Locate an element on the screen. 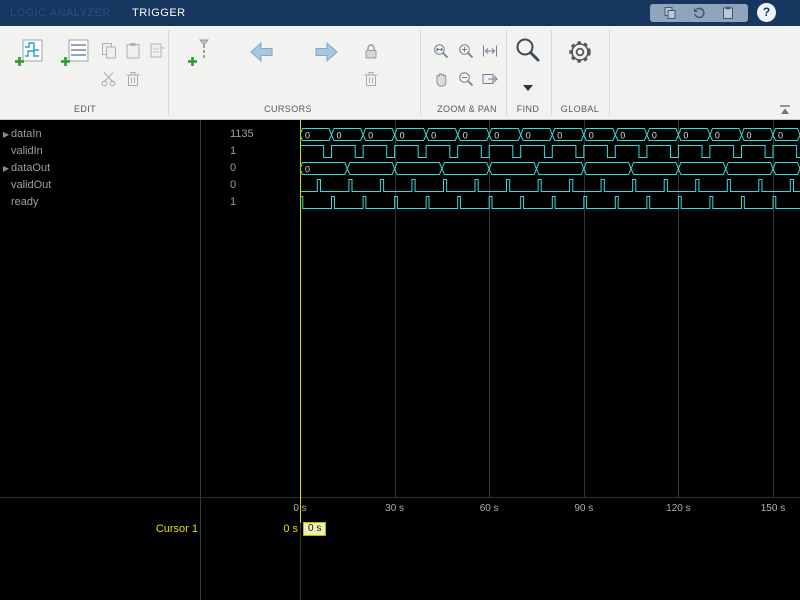 This screenshot has width=800, height=600. signal-names-column: ▶ dataIn validIn ▶ dataOut validOut ready is located at coordinates (100, 168).